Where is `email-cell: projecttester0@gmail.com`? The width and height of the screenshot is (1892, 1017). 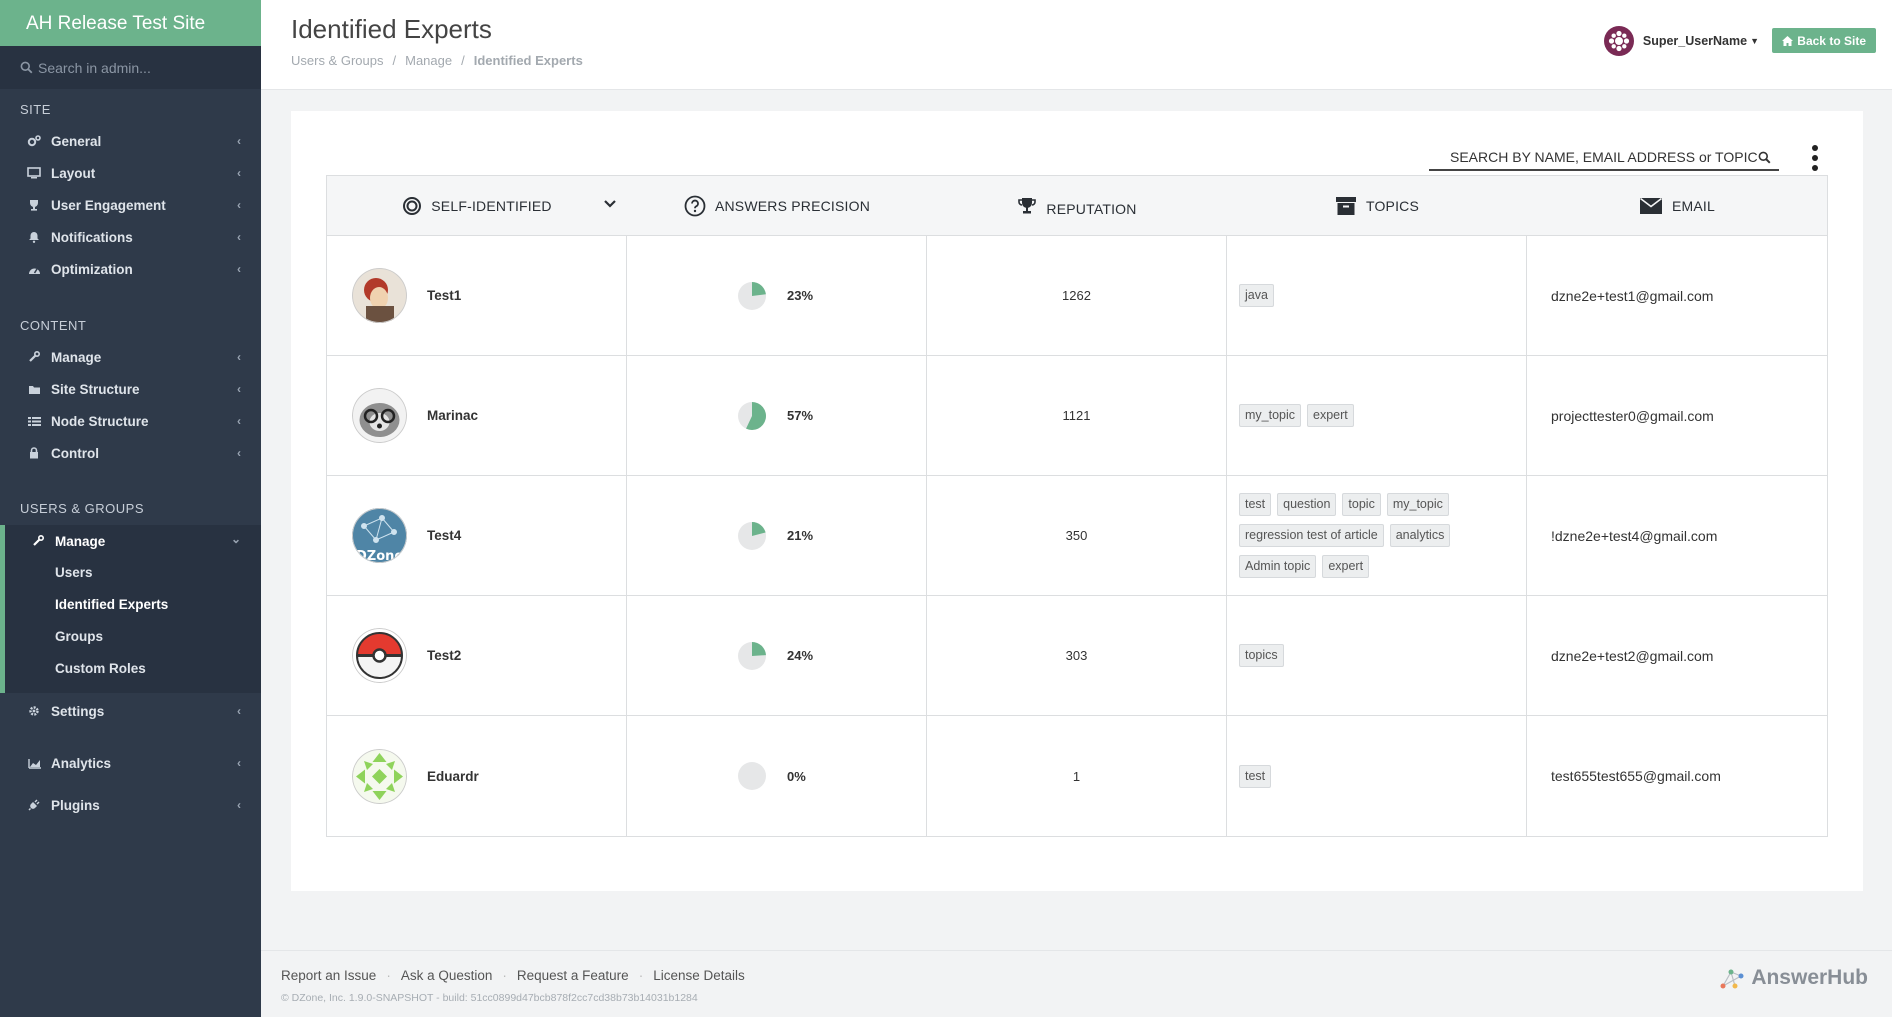 email-cell: projecttester0@gmail.com is located at coordinates (1677, 415).